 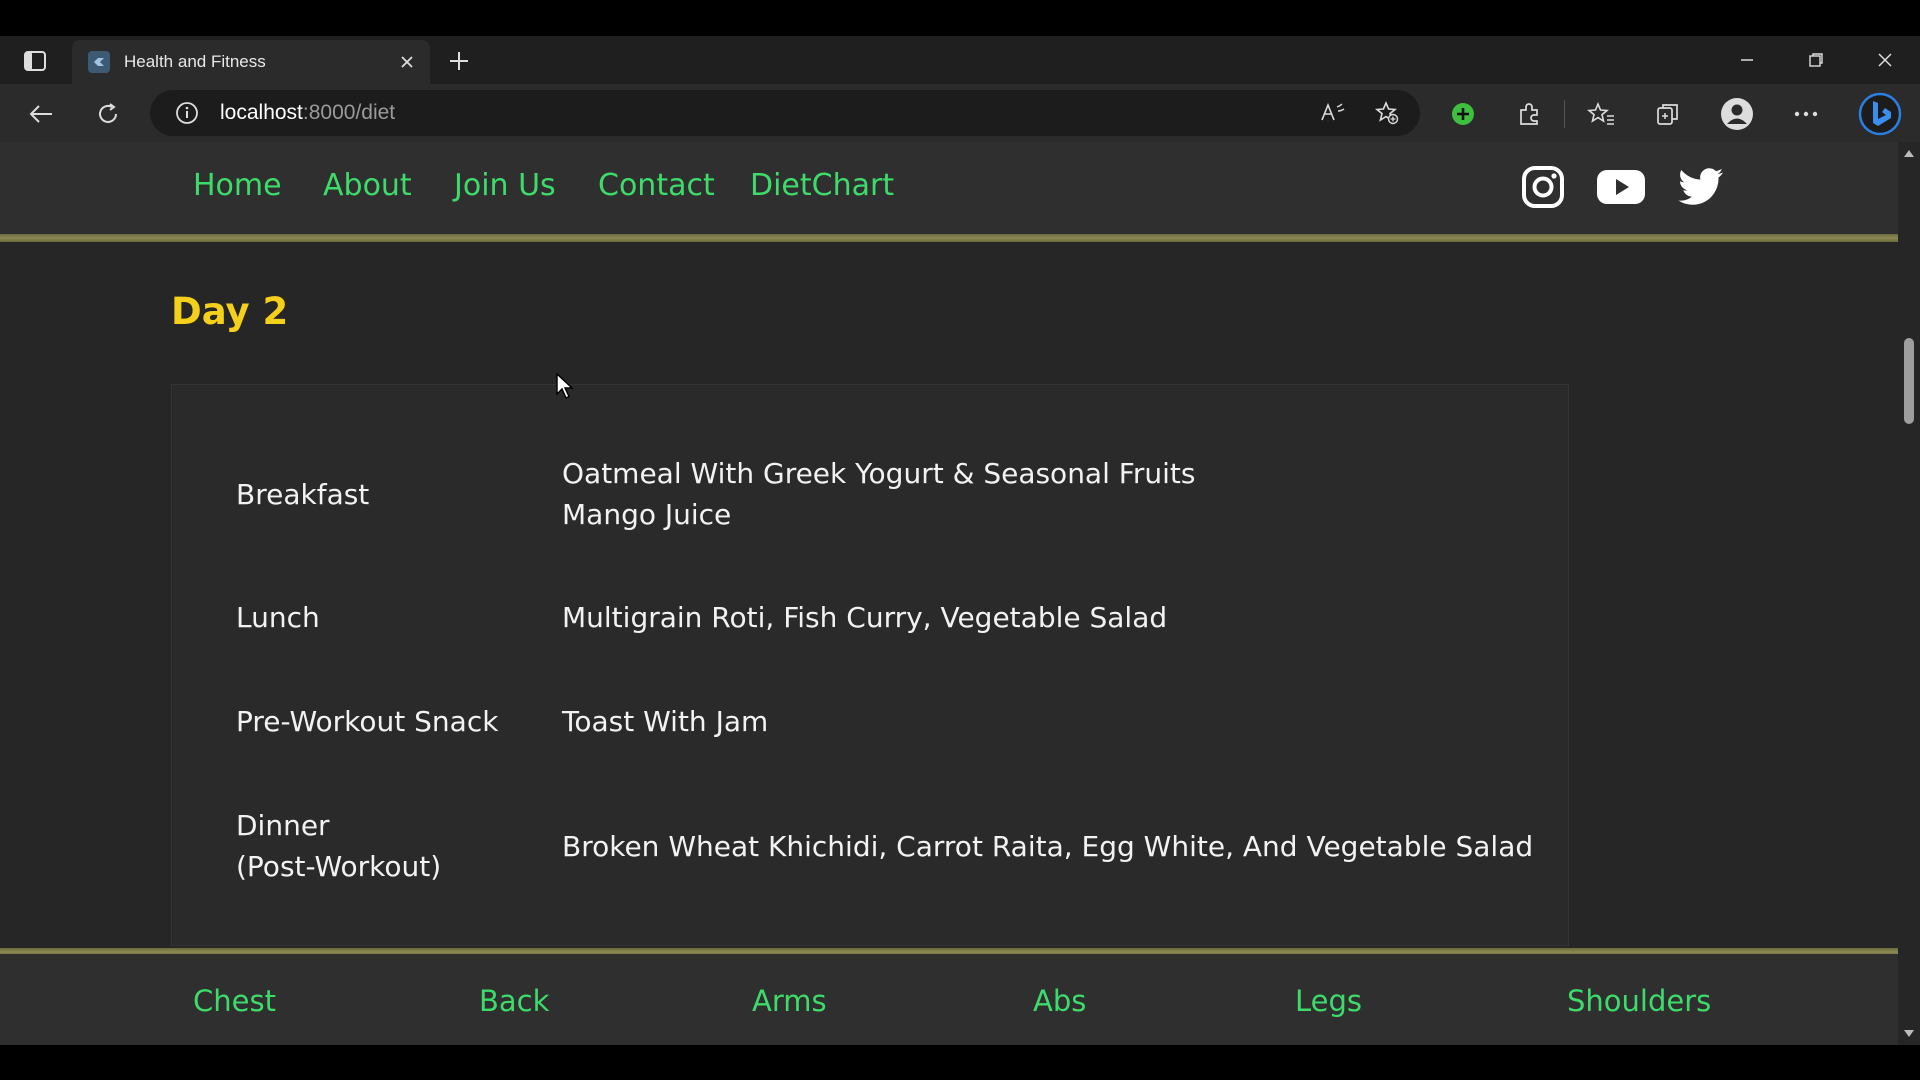 What do you see at coordinates (949, 999) in the screenshot?
I see `footer-navbar: Chest Back Arms Abs Legs Shoulders` at bounding box center [949, 999].